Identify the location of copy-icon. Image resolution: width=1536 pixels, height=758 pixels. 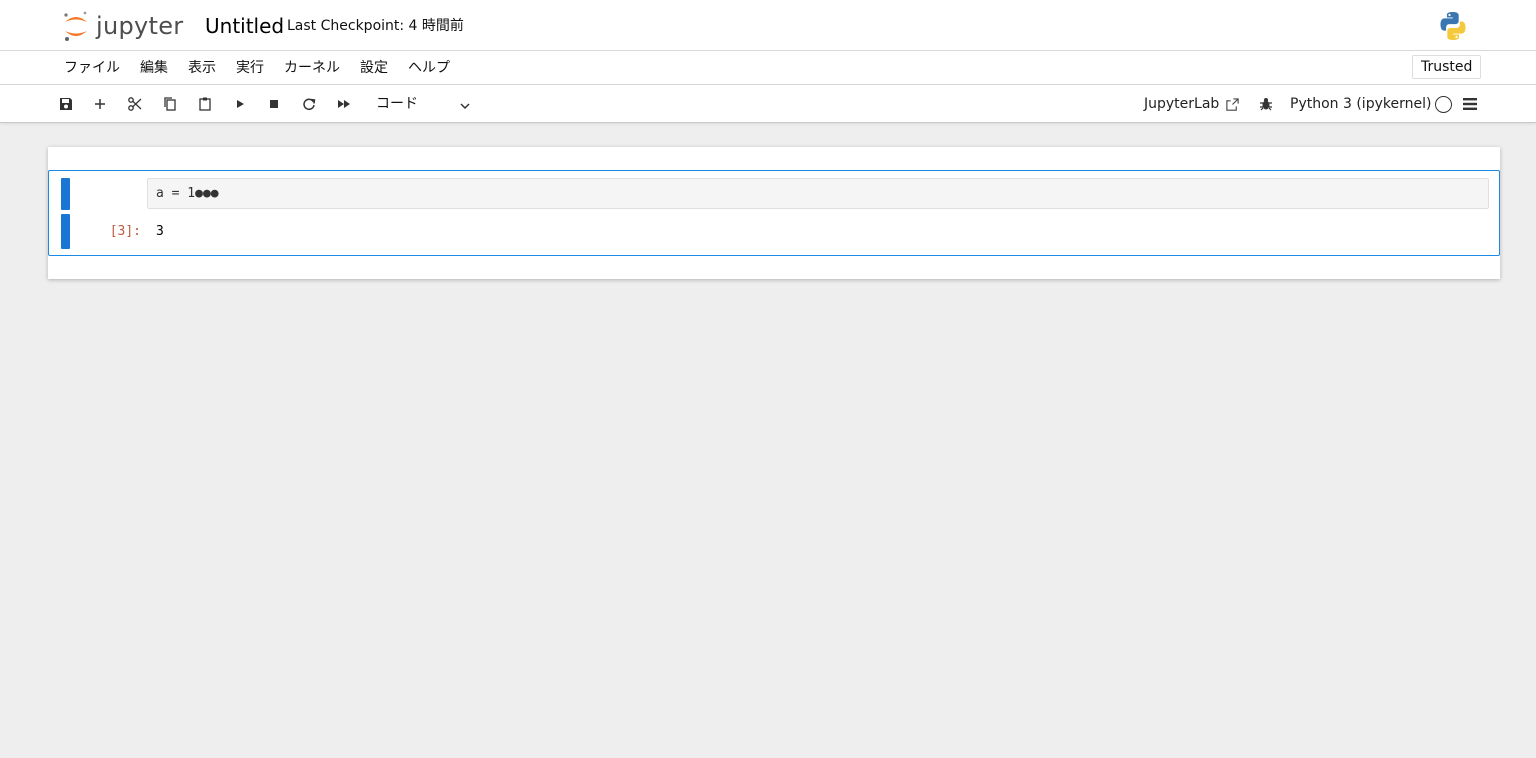
(170, 104).